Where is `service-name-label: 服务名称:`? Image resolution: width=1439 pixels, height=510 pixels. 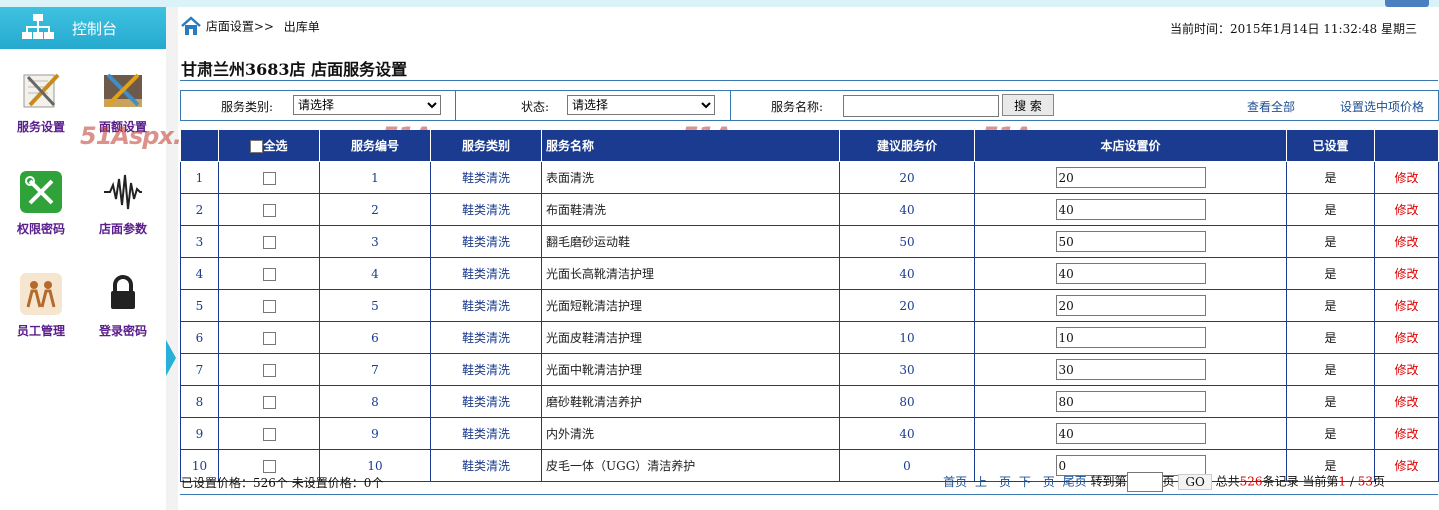
service-name-label: 服务名称: is located at coordinates (797, 107).